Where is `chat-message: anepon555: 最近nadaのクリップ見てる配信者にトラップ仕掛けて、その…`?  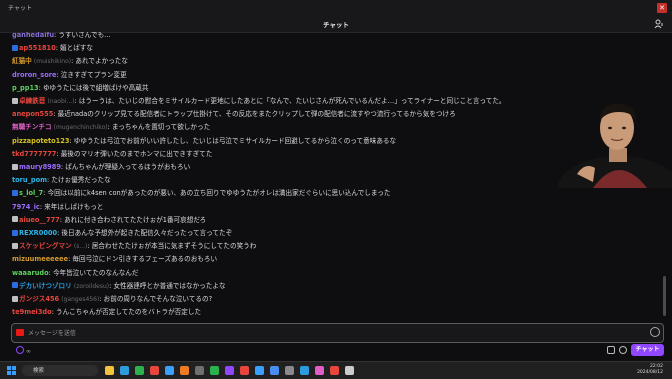 chat-message: anepon555: 最近nadaのクリップ見てる配信者にトラップ仕掛けて、その… is located at coordinates (234, 114).